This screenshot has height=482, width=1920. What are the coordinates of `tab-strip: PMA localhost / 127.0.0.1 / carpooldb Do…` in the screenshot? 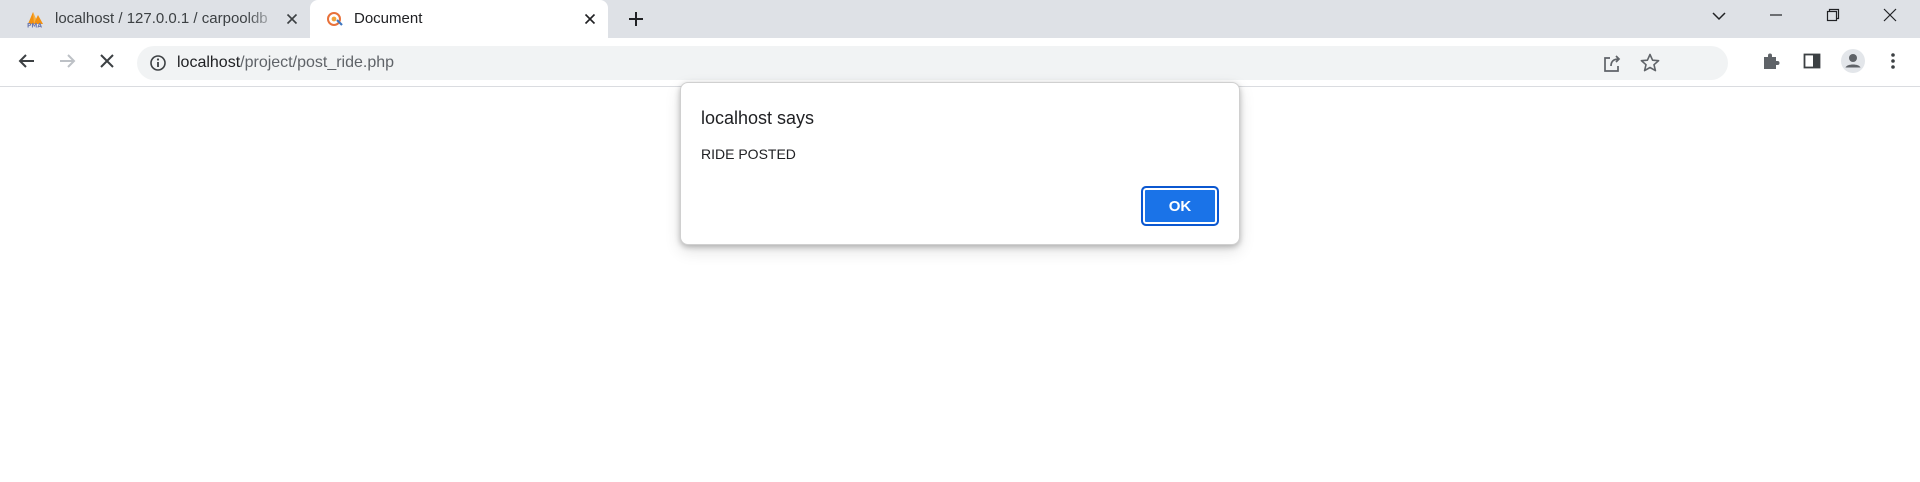 It's located at (960, 19).